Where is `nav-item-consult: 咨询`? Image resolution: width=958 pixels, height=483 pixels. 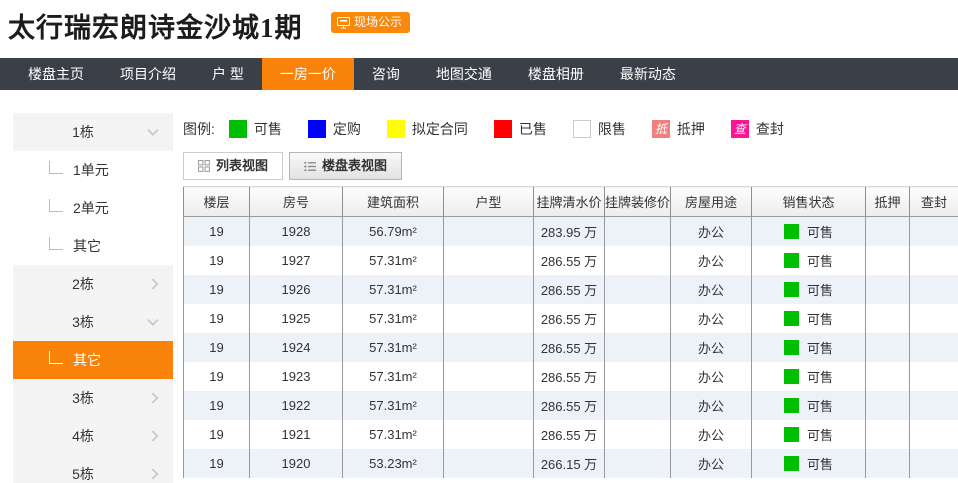 nav-item-consult: 咨询 is located at coordinates (386, 74).